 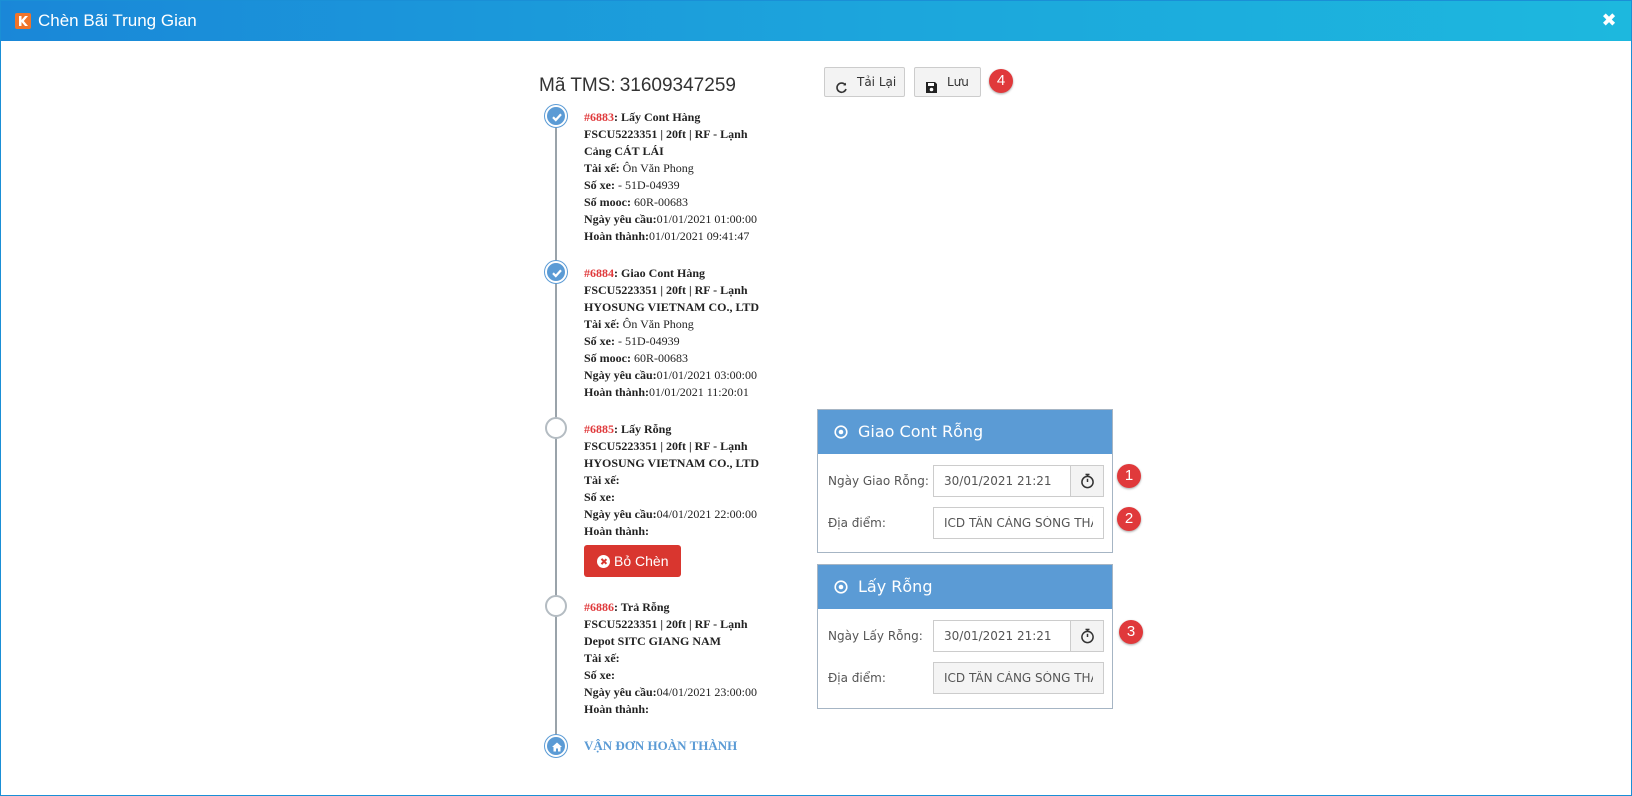 I want to click on window-title: Chèn Bãi Trung Gian, so click(x=117, y=20).